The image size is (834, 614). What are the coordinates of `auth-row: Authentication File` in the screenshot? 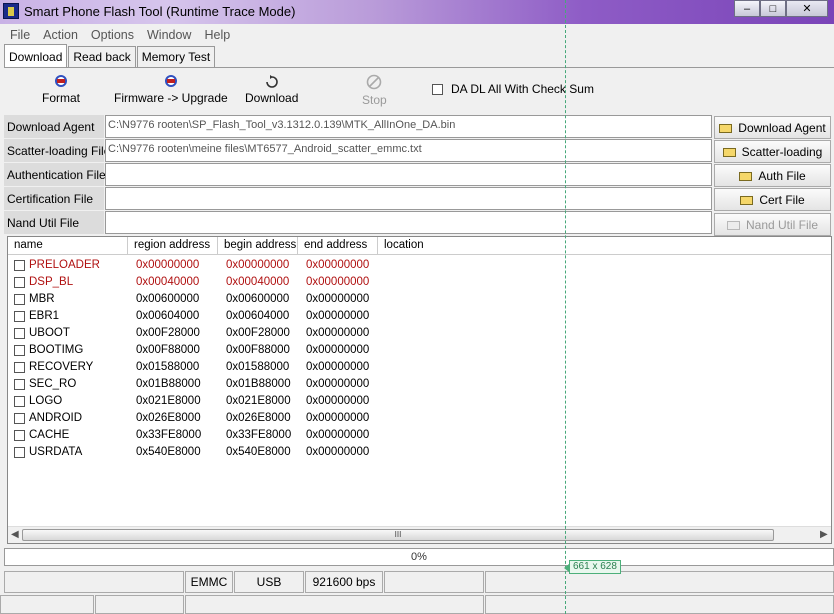 It's located at (358, 174).